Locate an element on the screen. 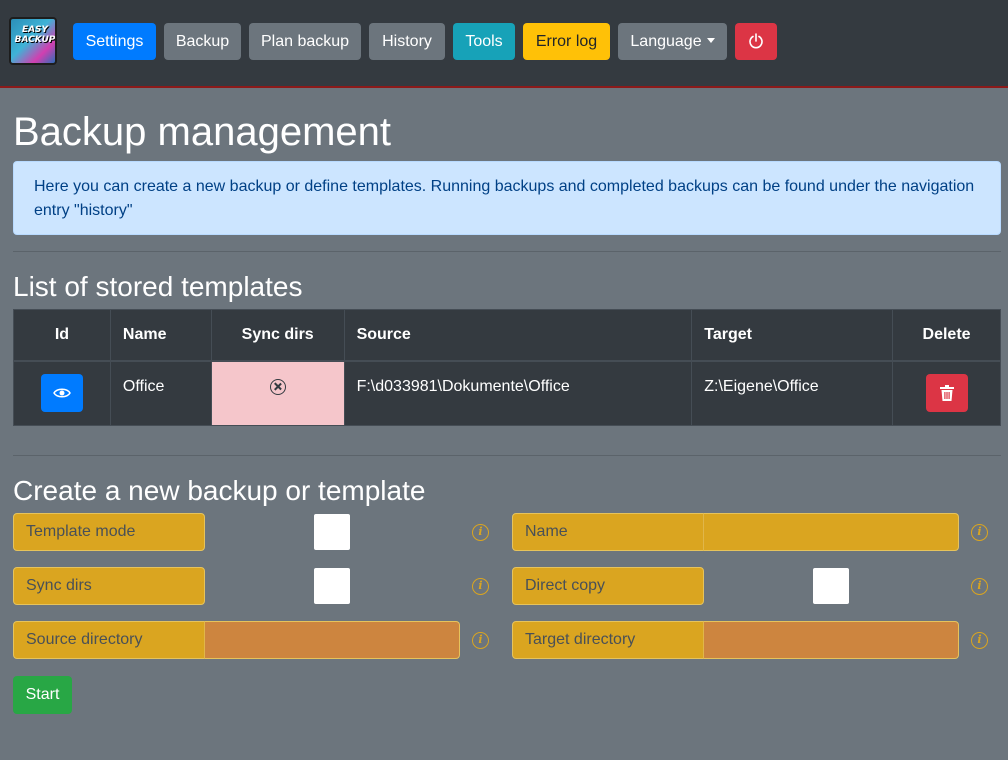  column-header-name: Name is located at coordinates (160, 335).